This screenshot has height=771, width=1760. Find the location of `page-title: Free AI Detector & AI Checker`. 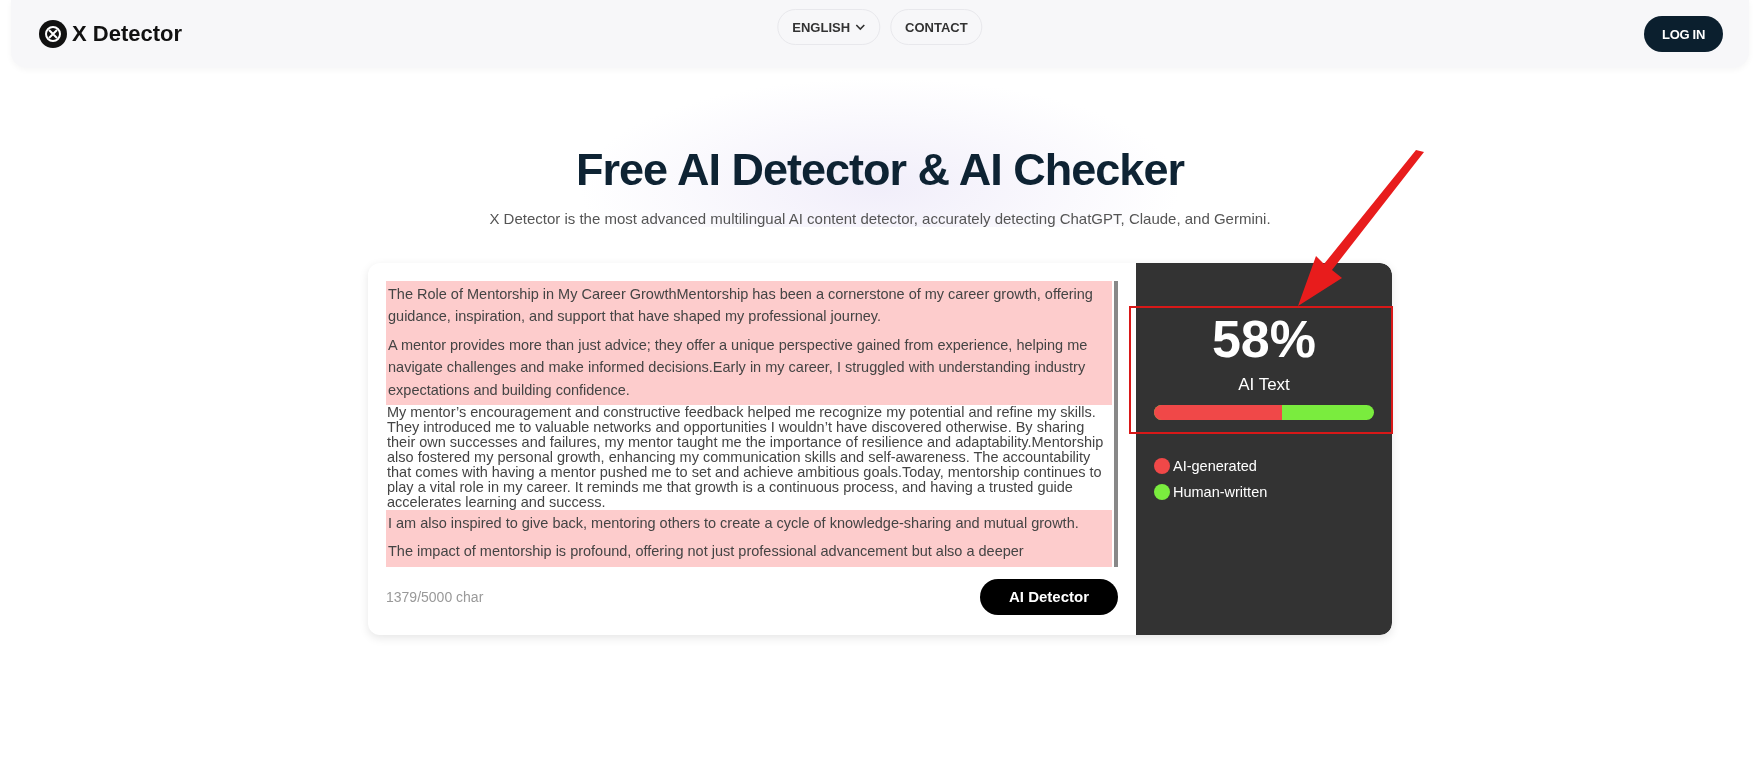

page-title: Free AI Detector & AI Checker is located at coordinates (880, 170).